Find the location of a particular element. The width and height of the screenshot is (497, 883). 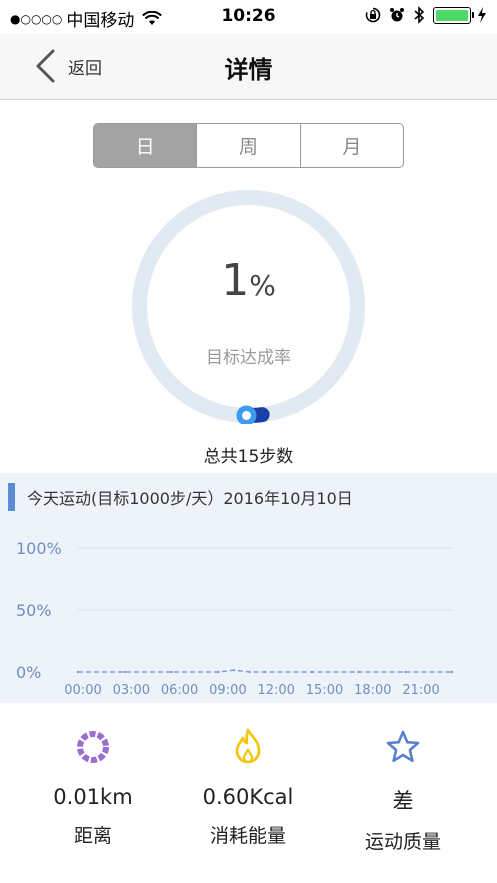

distance-ring-icon is located at coordinates (93, 747).